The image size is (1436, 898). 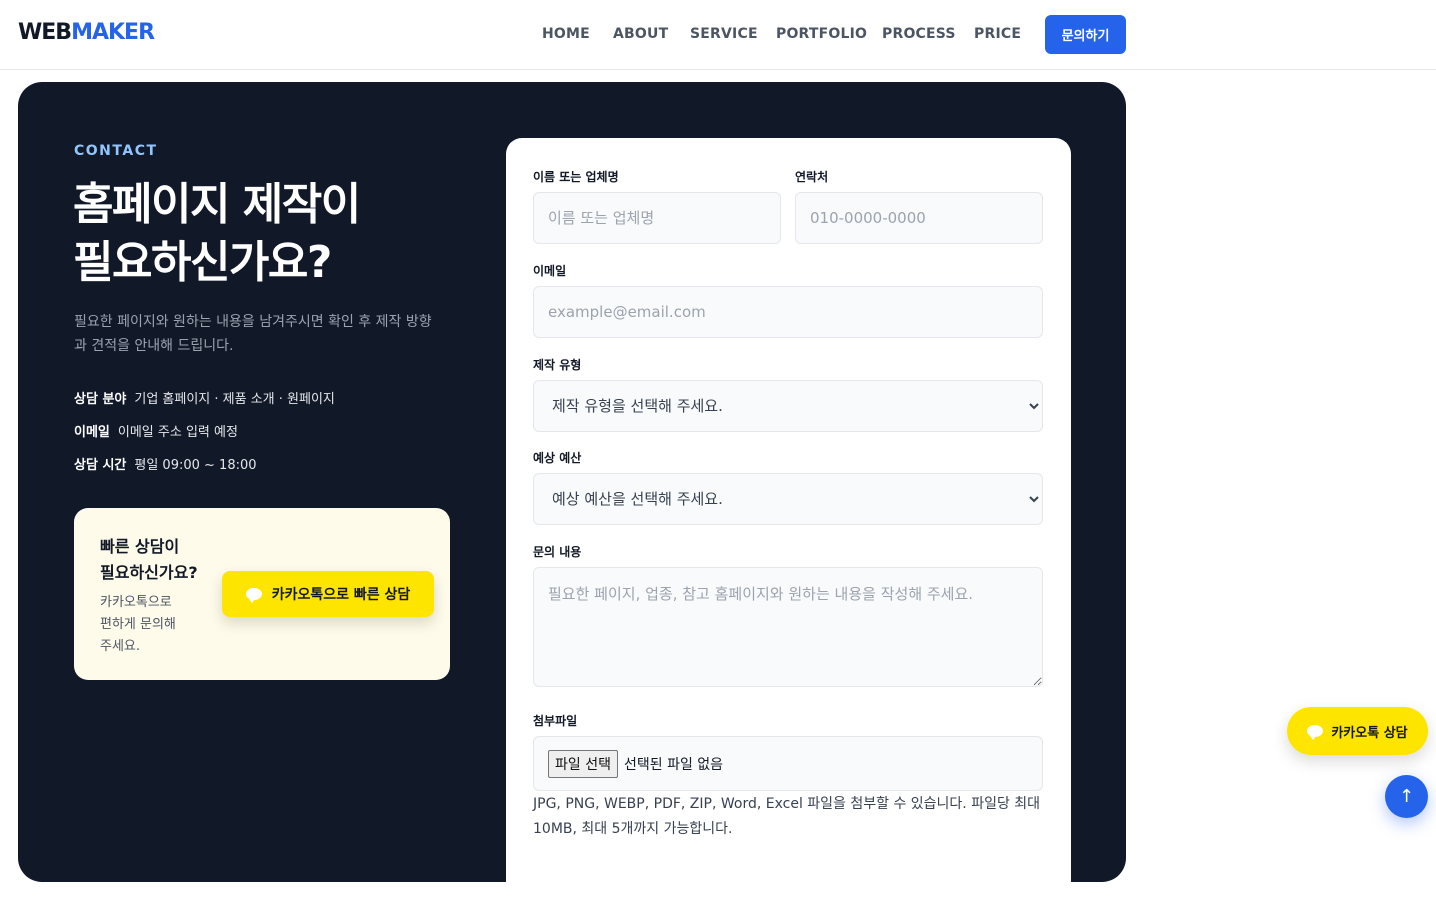 I want to click on info-key: 상담 분야, so click(x=100, y=399).